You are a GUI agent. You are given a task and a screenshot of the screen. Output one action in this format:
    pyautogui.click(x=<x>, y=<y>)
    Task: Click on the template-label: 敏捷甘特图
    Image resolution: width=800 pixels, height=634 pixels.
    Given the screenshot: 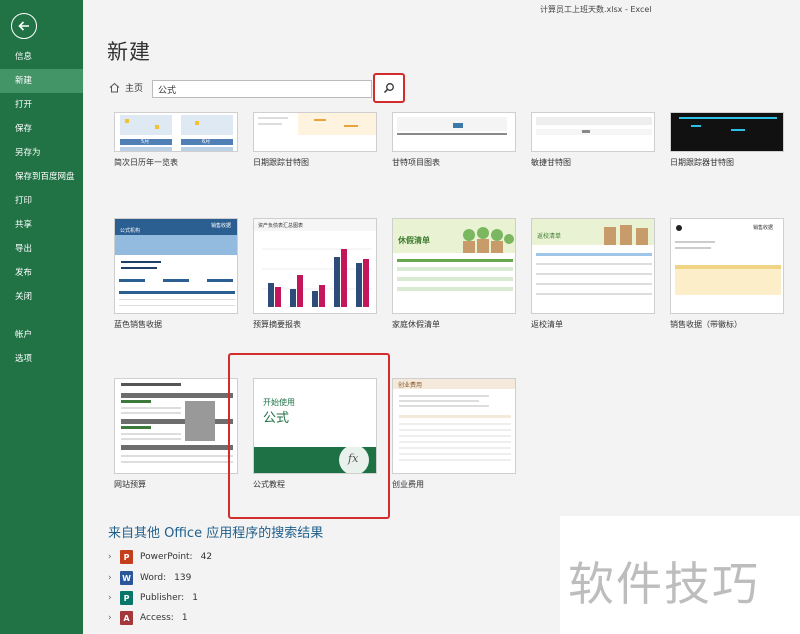 What is the action you would take?
    pyautogui.click(x=551, y=162)
    